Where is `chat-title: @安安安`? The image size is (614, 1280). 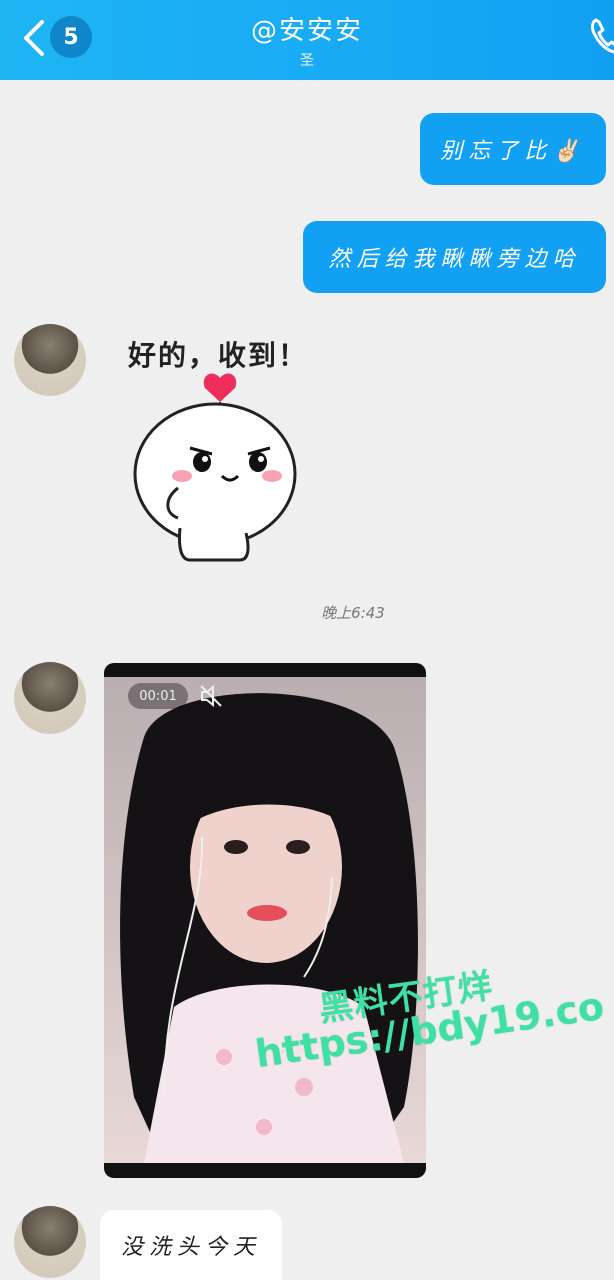 chat-title: @安安安 is located at coordinates (307, 28).